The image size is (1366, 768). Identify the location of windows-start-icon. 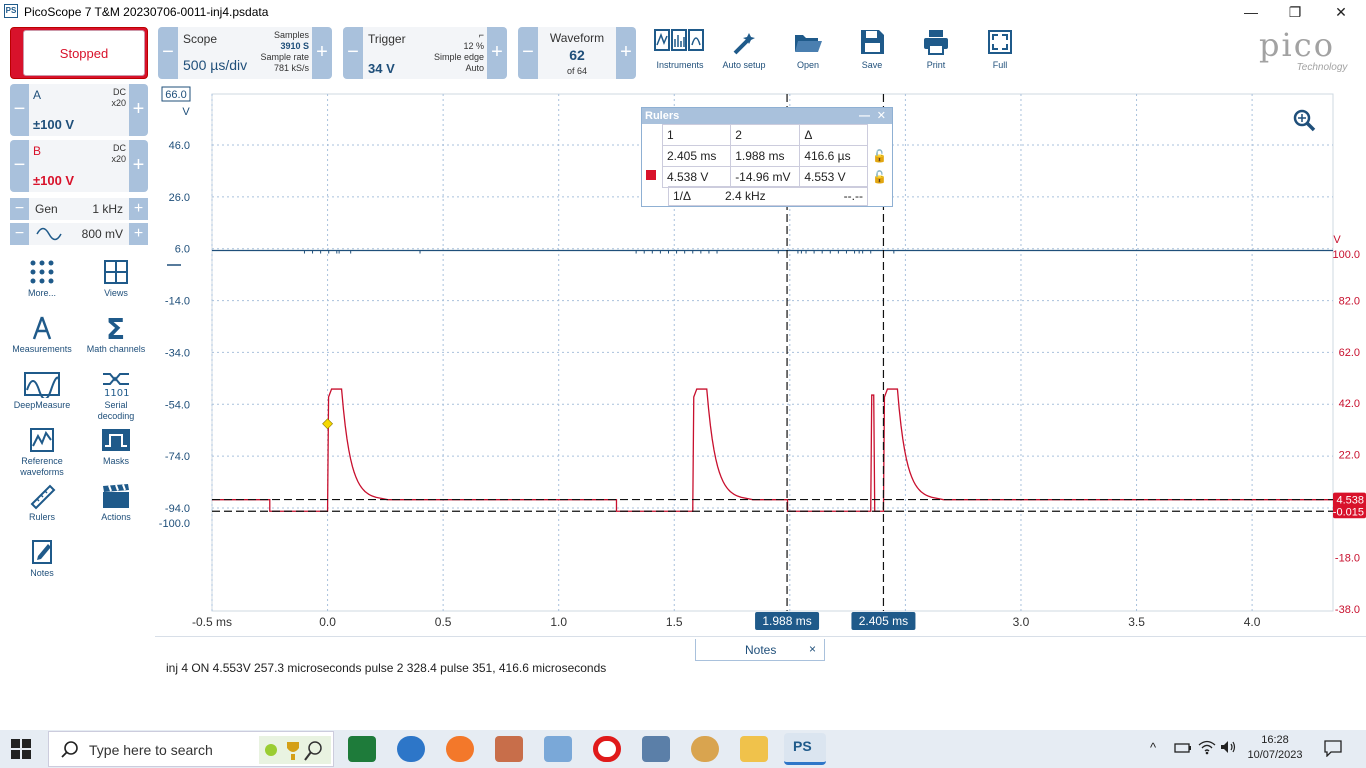
(21, 749).